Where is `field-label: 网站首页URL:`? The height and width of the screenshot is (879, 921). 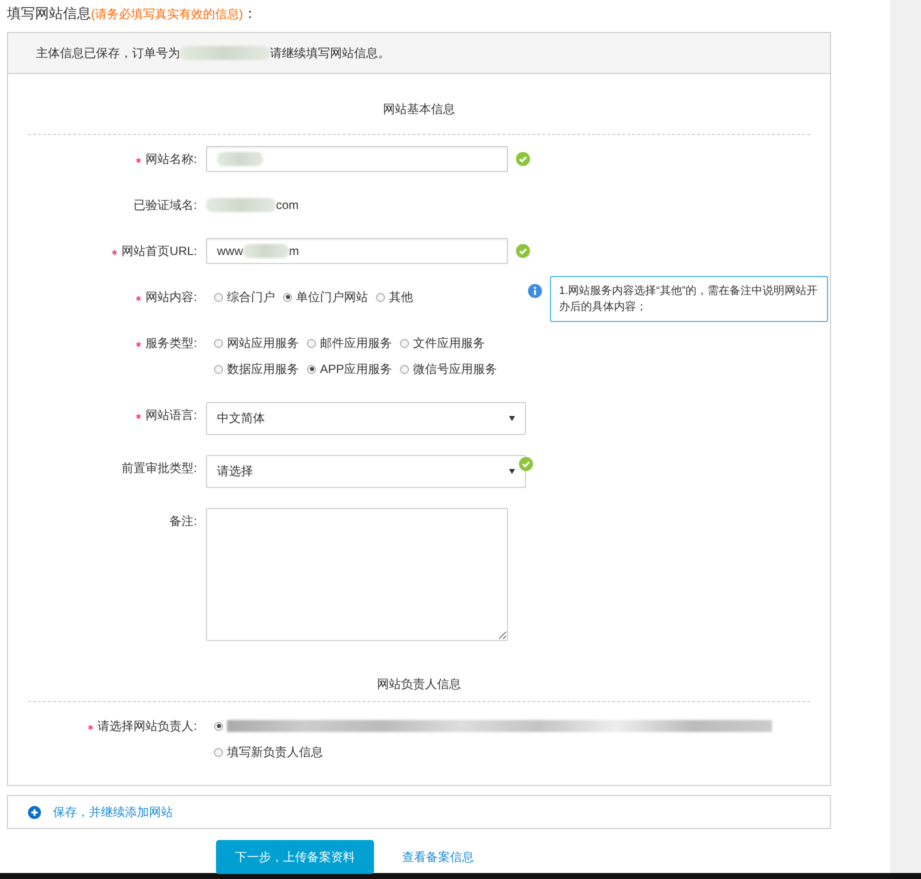 field-label: 网站首页URL: is located at coordinates (159, 251).